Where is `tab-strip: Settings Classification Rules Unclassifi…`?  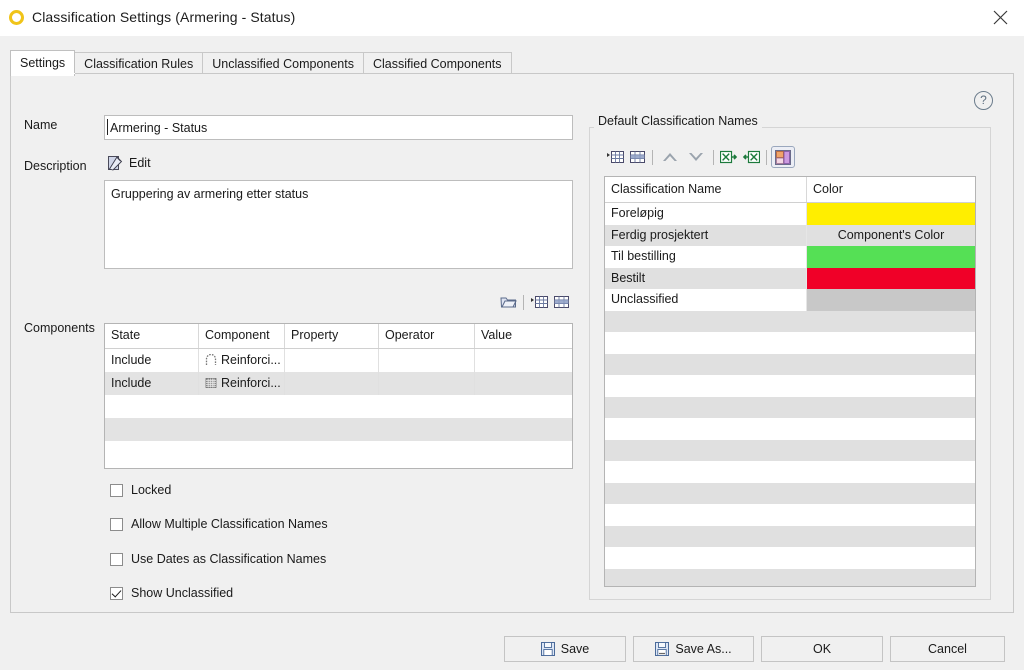
tab-strip: Settings Classification Rules Unclassifi… is located at coordinates (512, 56).